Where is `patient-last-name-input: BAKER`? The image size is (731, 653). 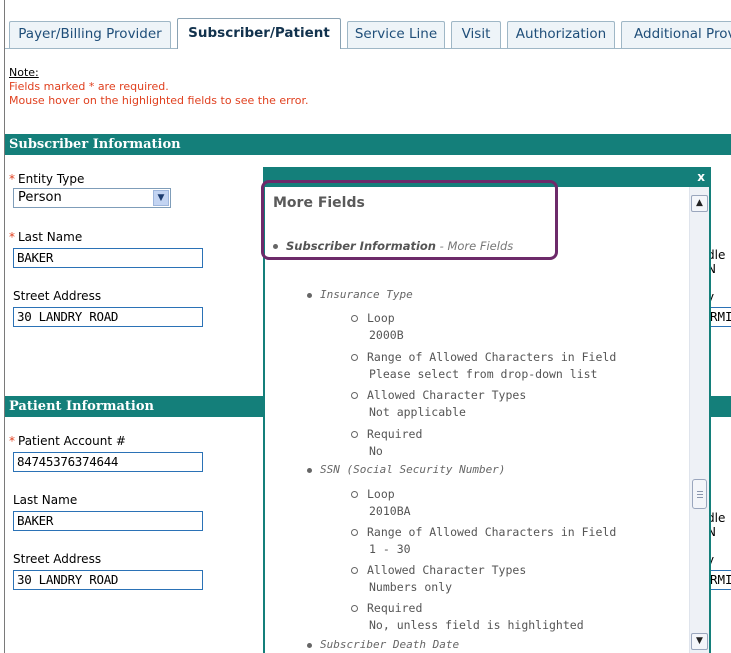
patient-last-name-input: BAKER is located at coordinates (108, 521).